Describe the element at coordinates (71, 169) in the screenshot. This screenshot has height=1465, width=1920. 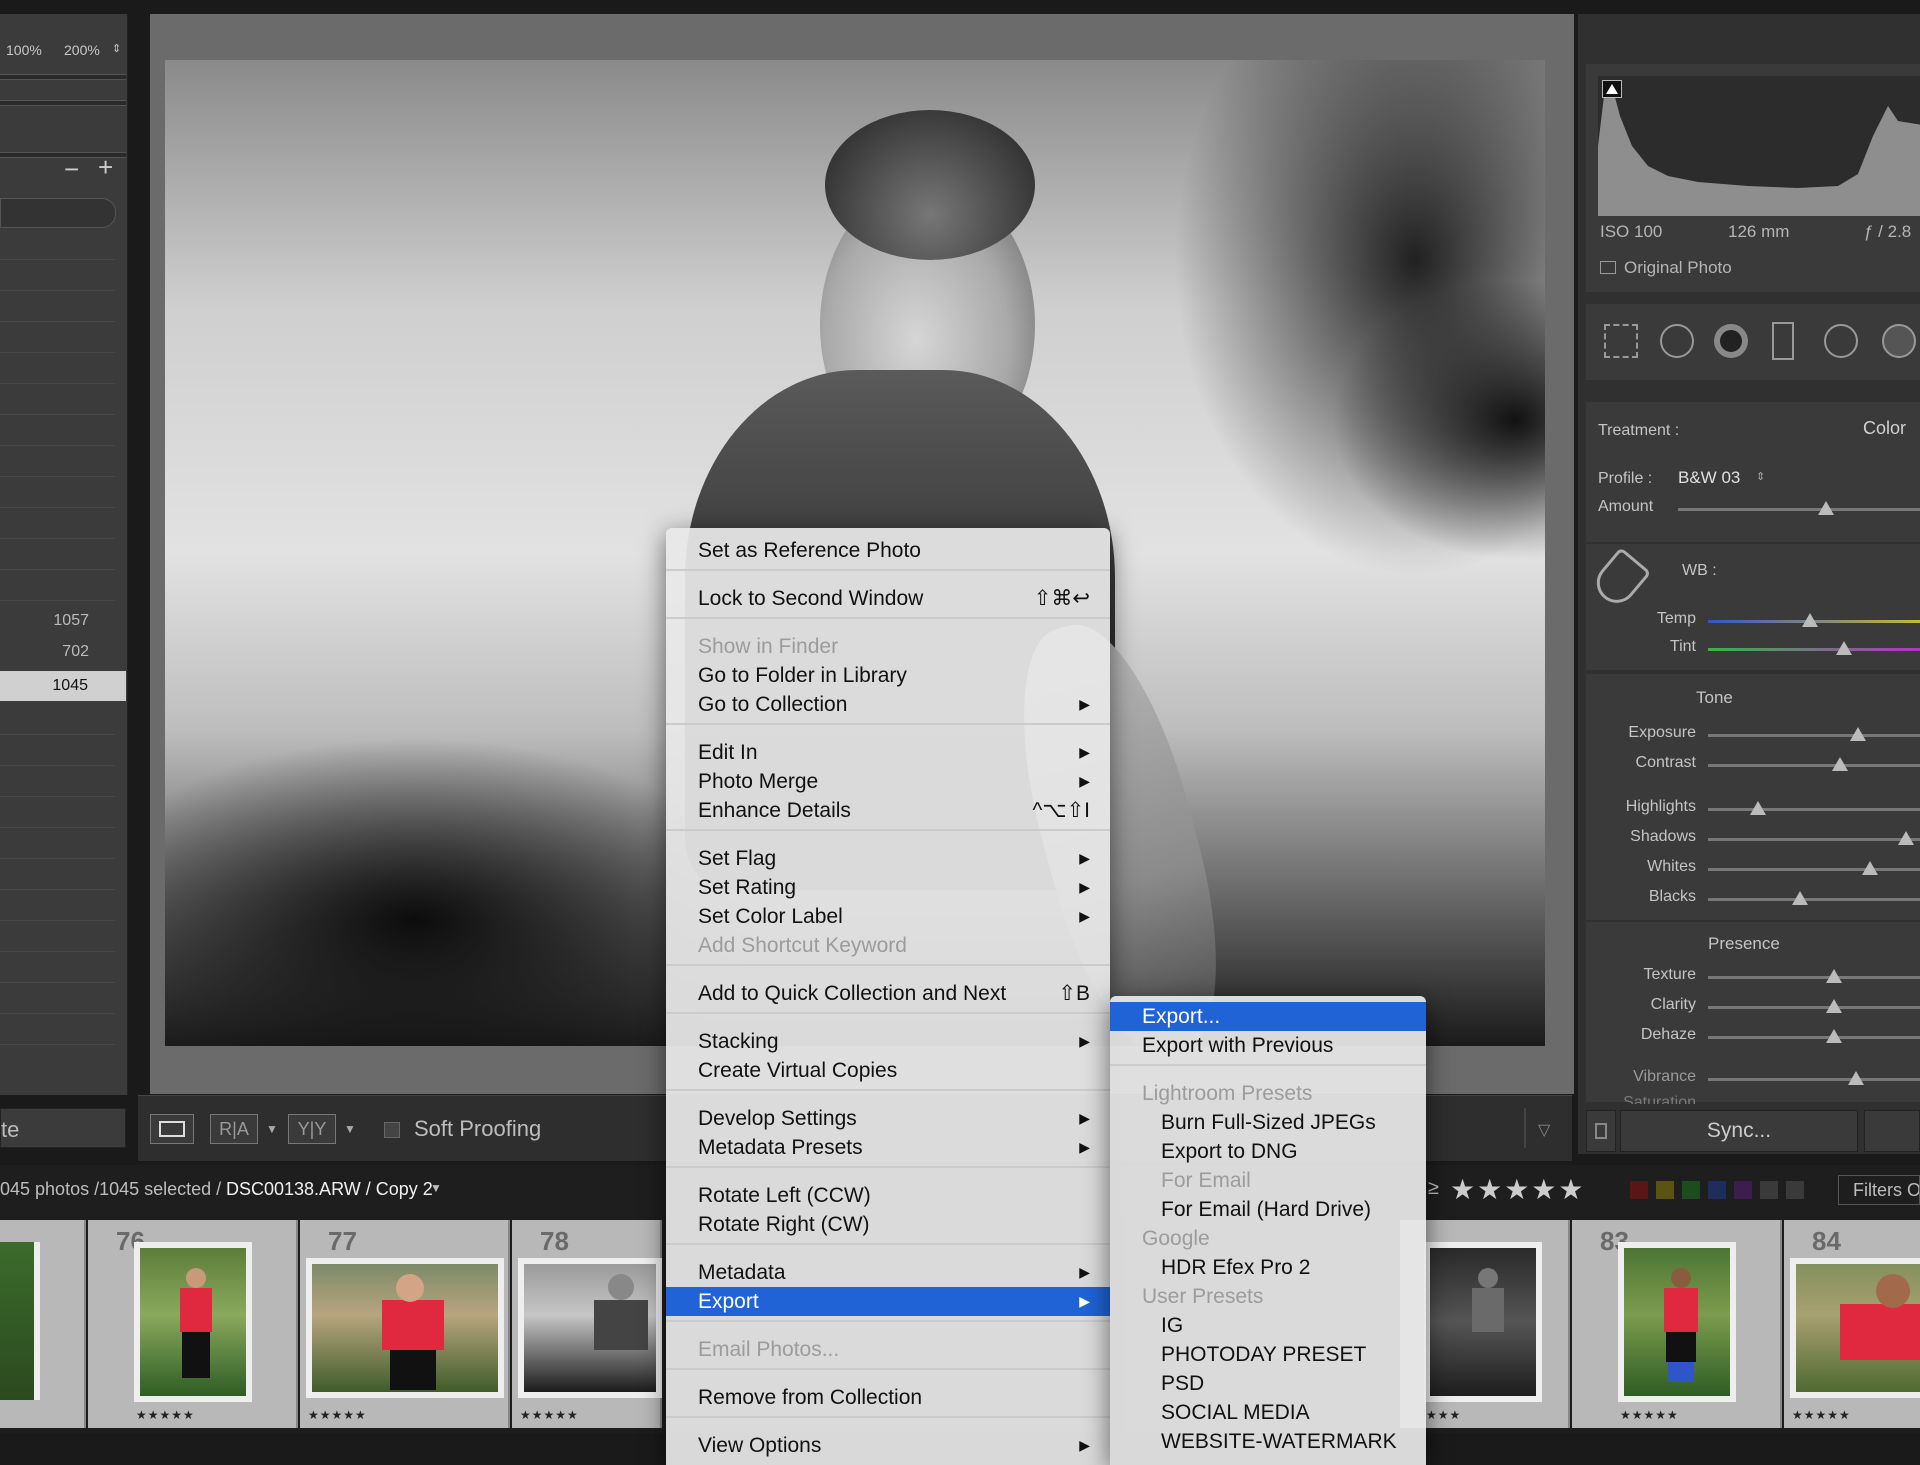
I see `minus-icon: −` at that location.